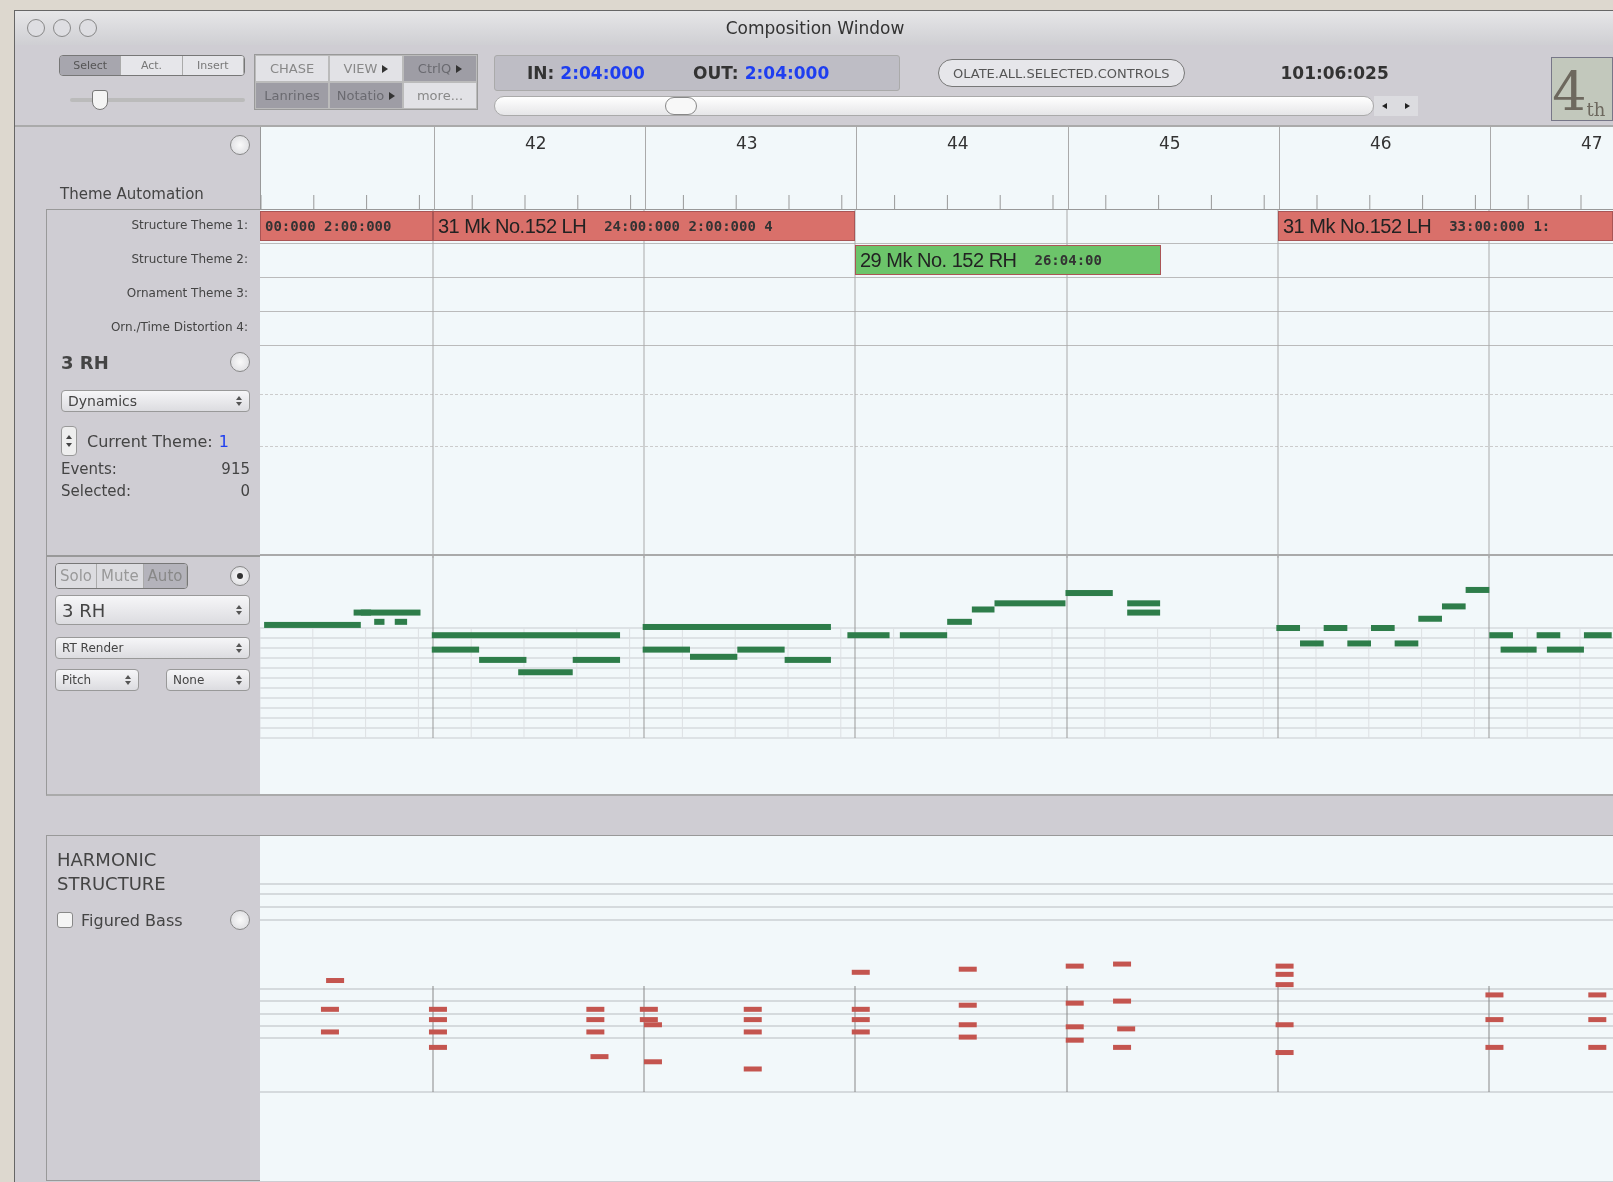 The height and width of the screenshot is (1182, 1613). I want to click on measure-number: 42, so click(536, 143).